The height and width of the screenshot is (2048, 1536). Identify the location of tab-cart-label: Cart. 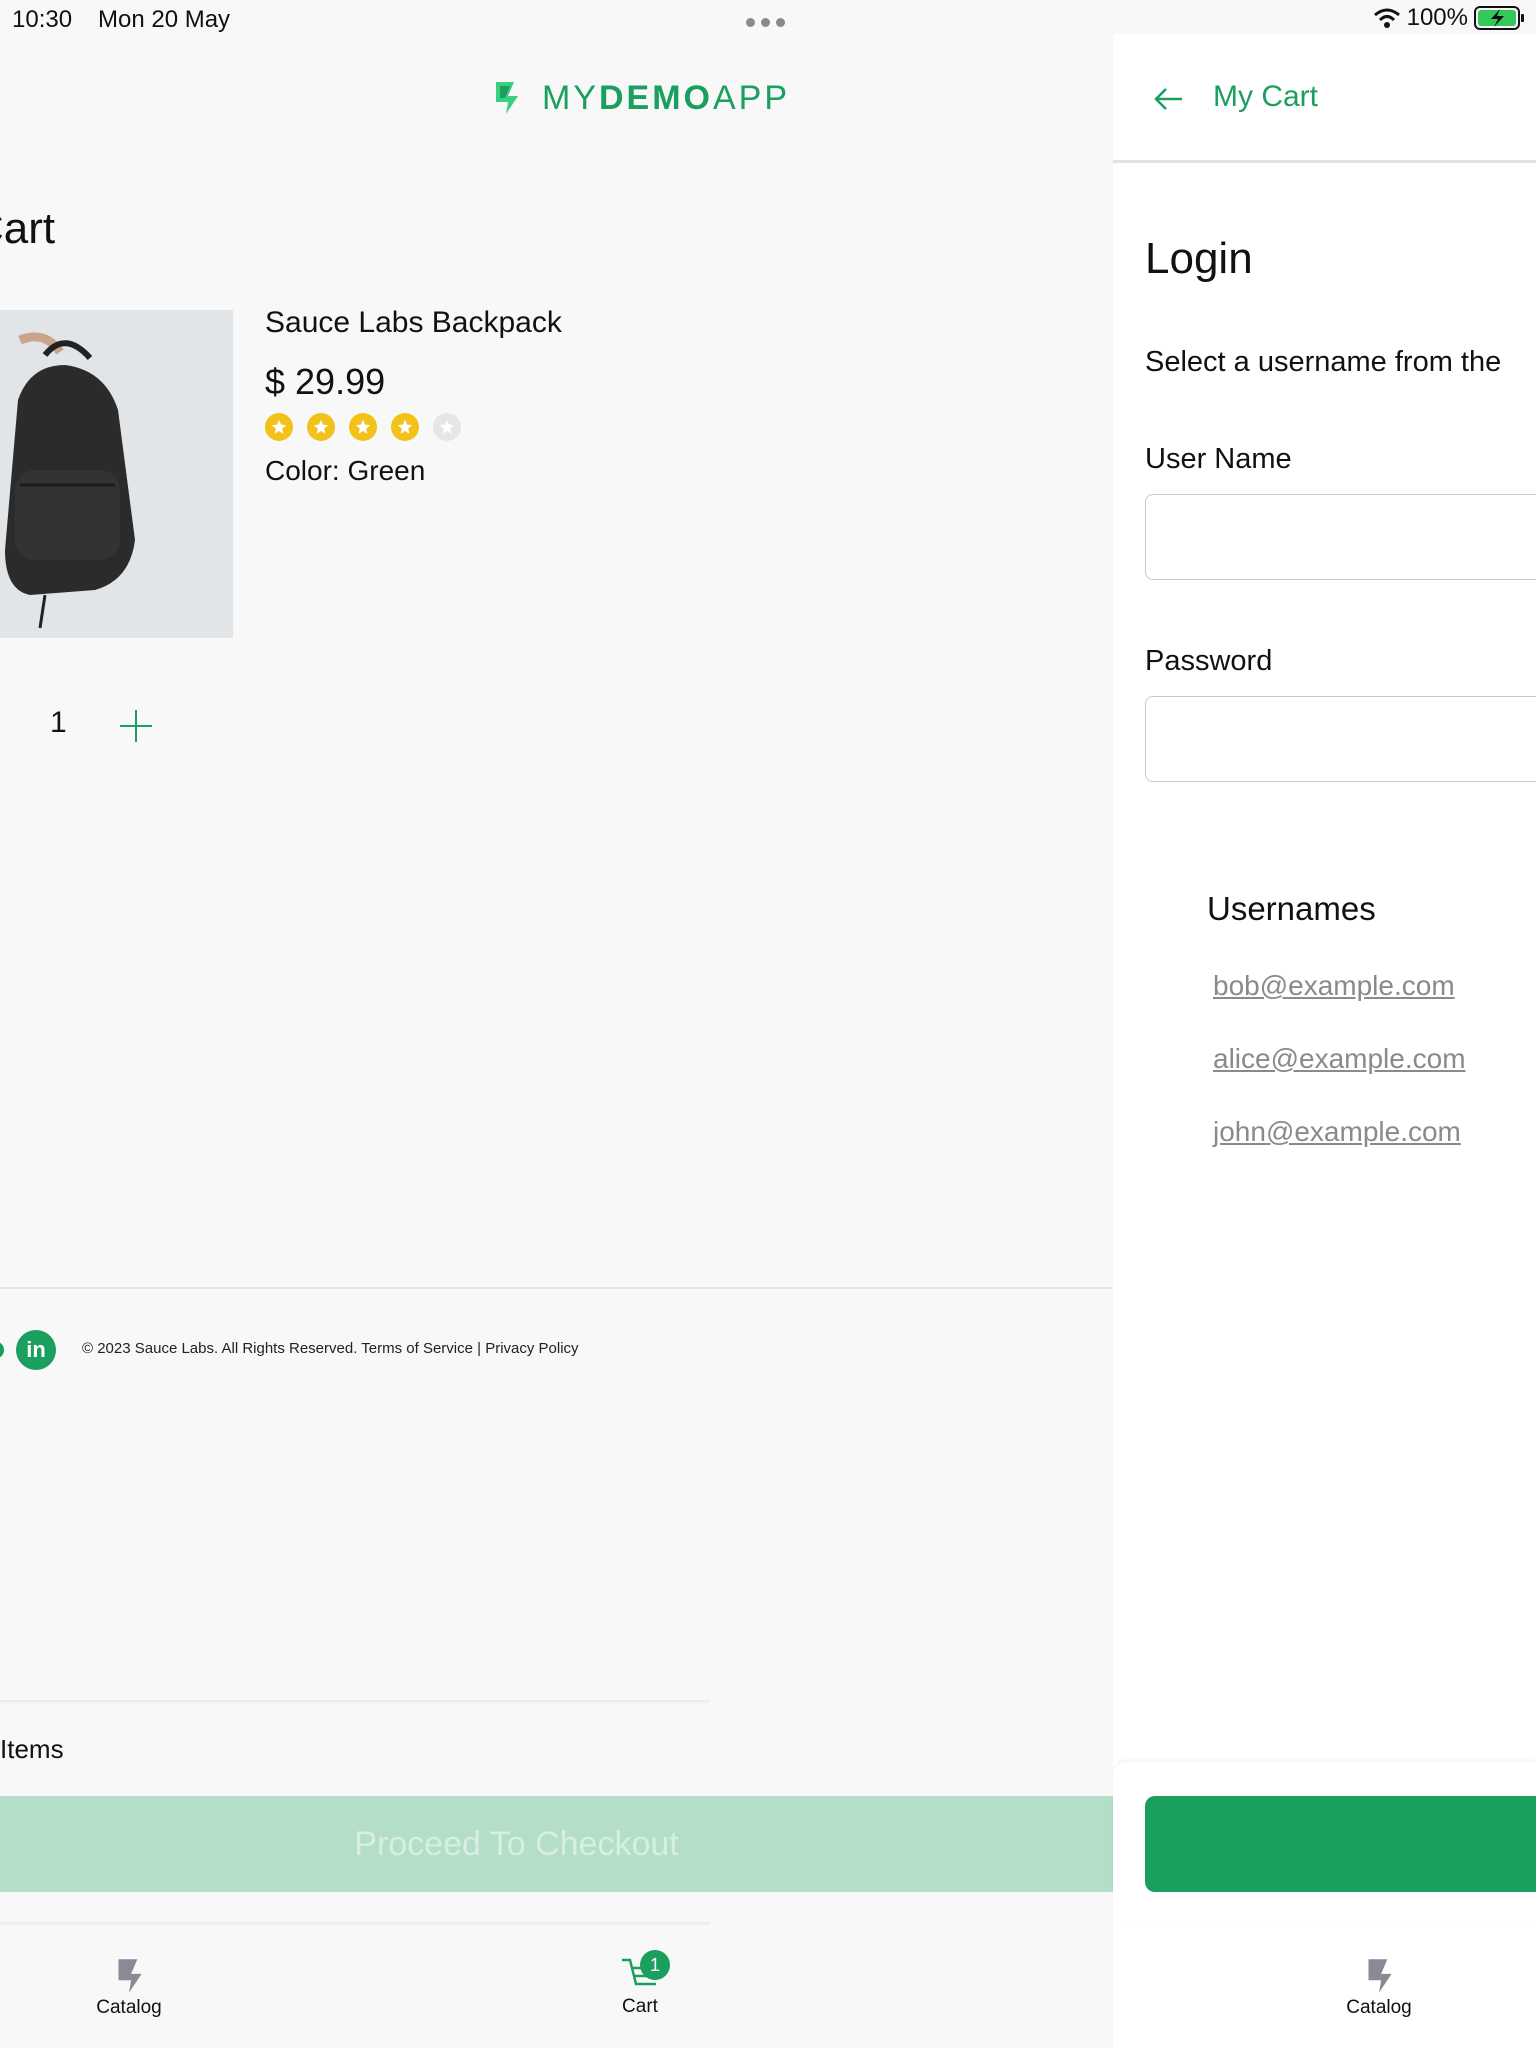
(640, 2006).